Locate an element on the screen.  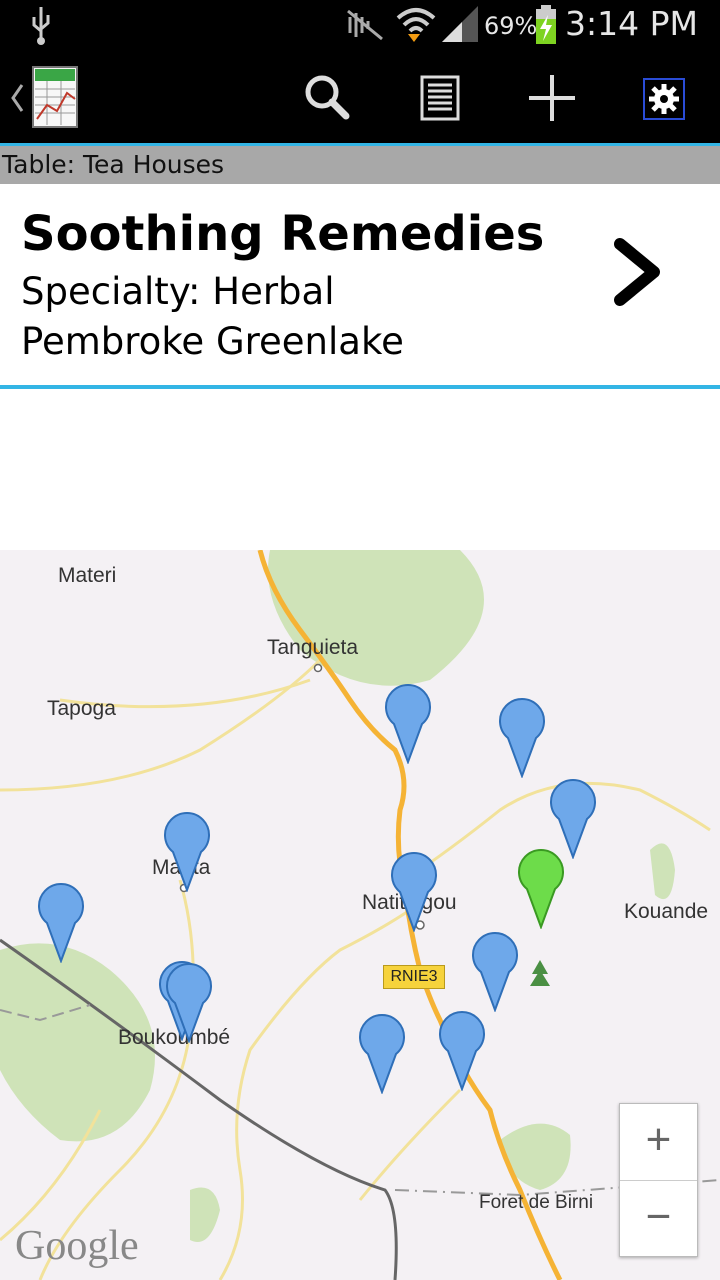
zoom-controls: + − is located at coordinates (658, 1180).